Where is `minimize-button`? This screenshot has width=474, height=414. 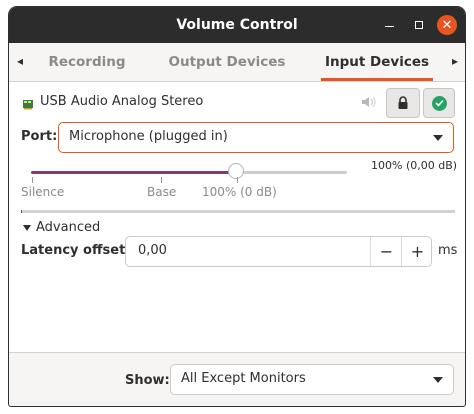
minimize-button is located at coordinates (389, 25).